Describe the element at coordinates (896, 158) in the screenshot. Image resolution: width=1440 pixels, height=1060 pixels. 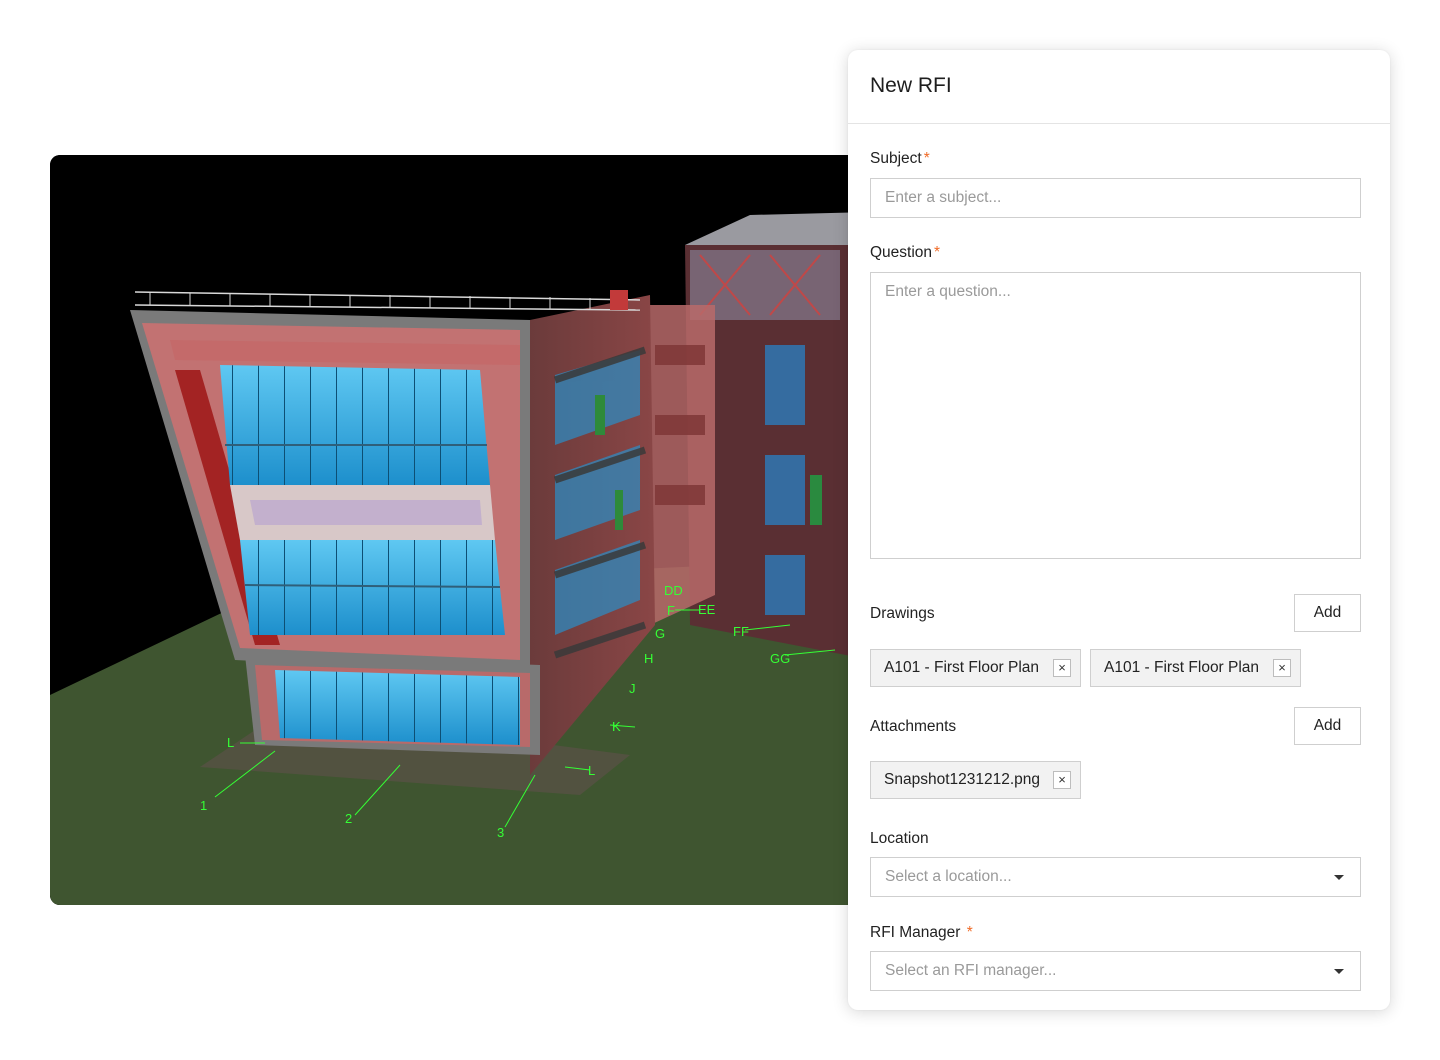
I see `subject-label-text: Subject` at that location.